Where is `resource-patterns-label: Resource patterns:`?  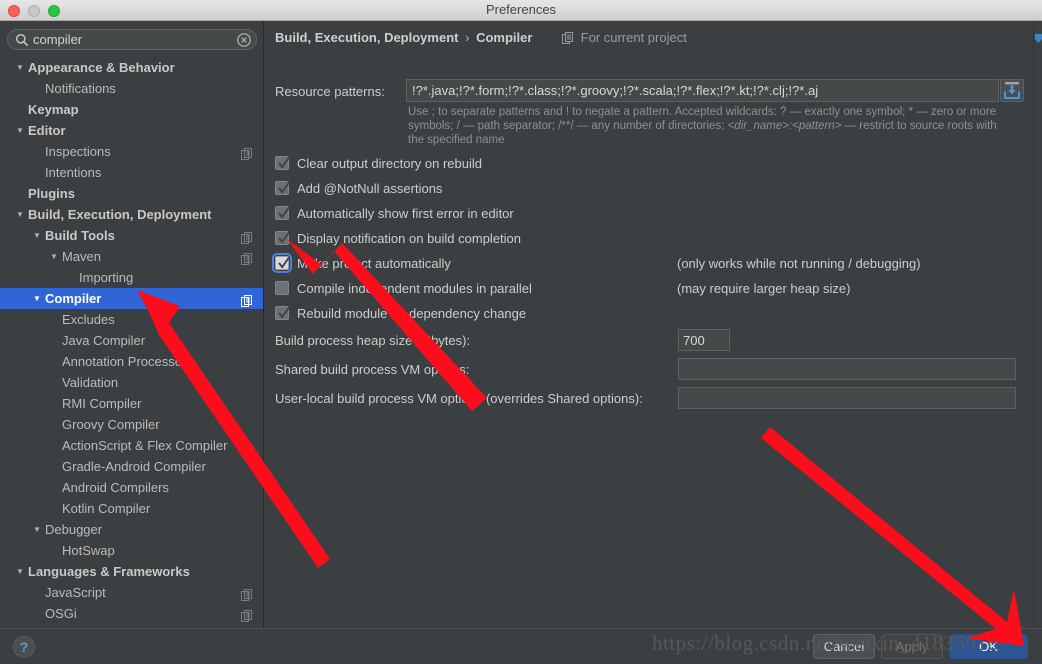
resource-patterns-label: Resource patterns: is located at coordinates (330, 91).